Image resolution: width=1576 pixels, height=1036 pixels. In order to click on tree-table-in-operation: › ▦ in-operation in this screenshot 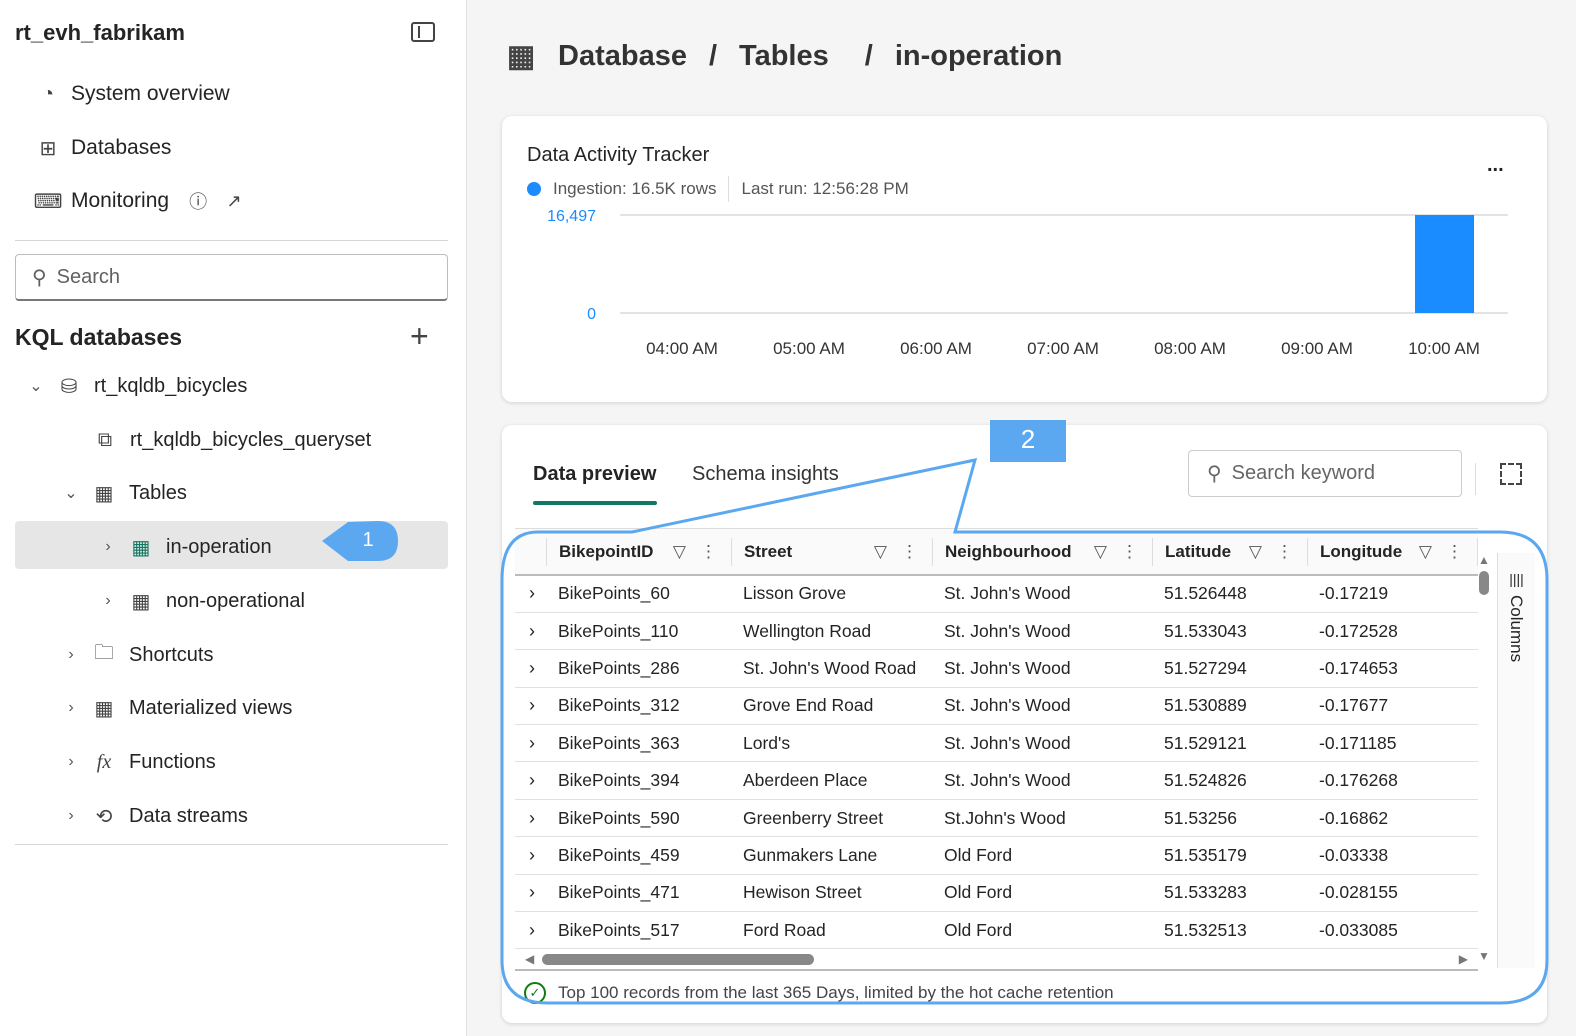, I will do `click(185, 547)`.